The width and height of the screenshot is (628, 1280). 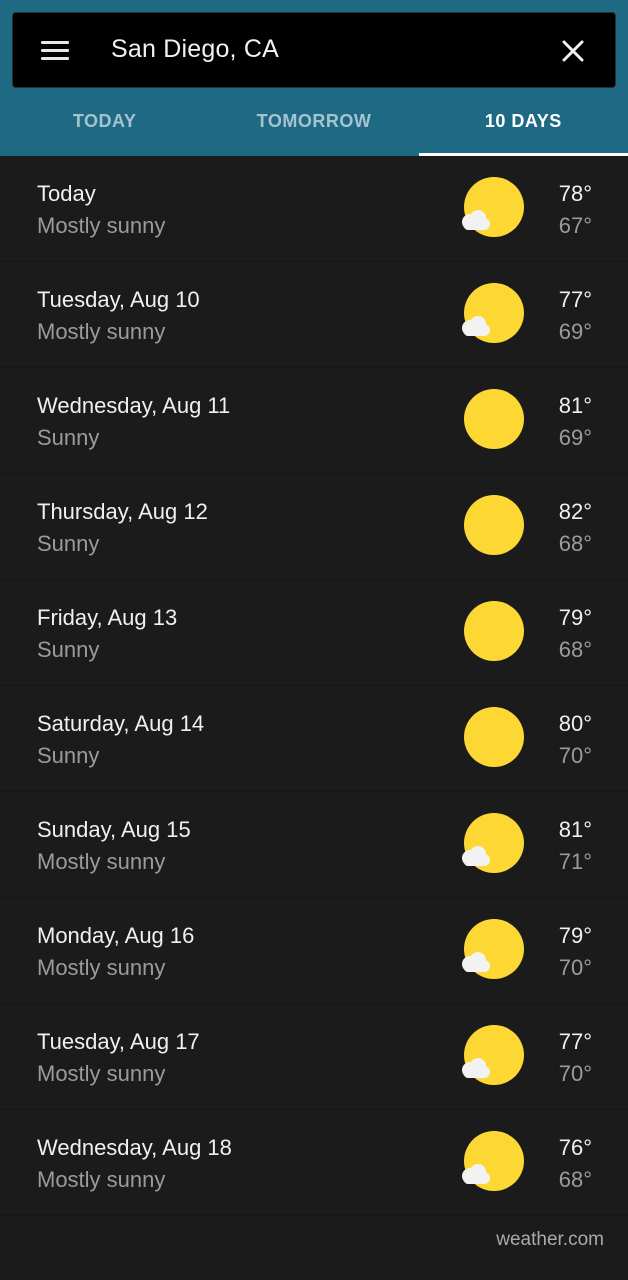 I want to click on forecast-row: Monday, Aug 16 Mostly sunny 79° 70°, so click(x=314, y=951).